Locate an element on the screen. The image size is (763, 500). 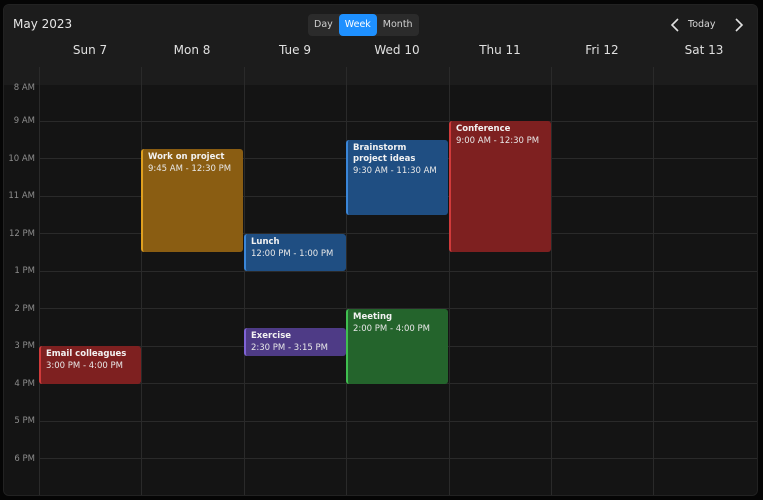
event-exercise: Exercise 2:30 PM - 3:15 PM is located at coordinates (295, 342).